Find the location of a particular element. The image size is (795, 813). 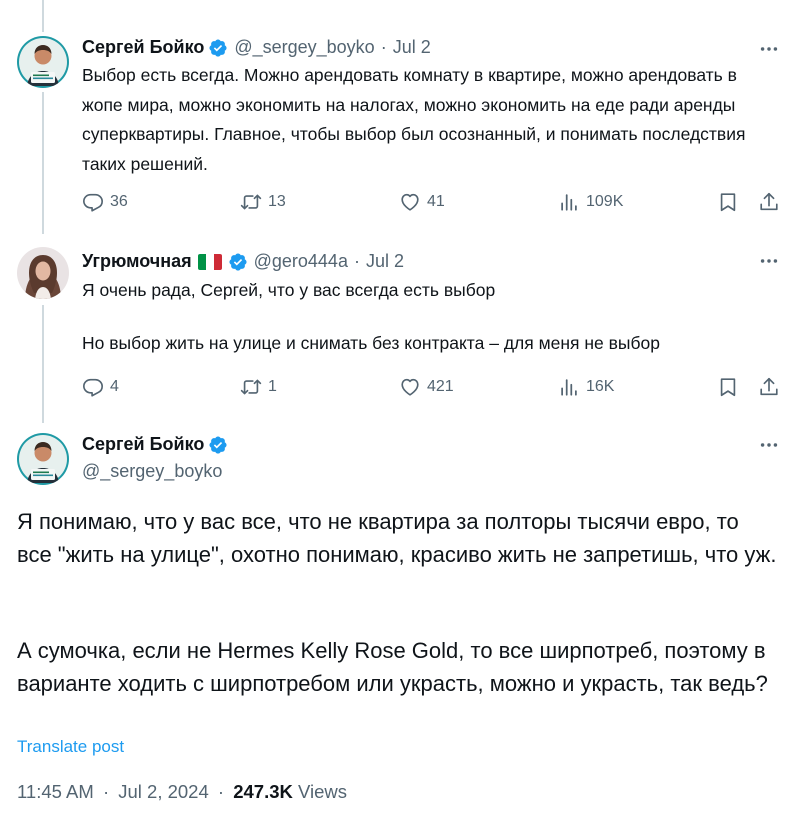

views-count: 109K is located at coordinates (605, 201).